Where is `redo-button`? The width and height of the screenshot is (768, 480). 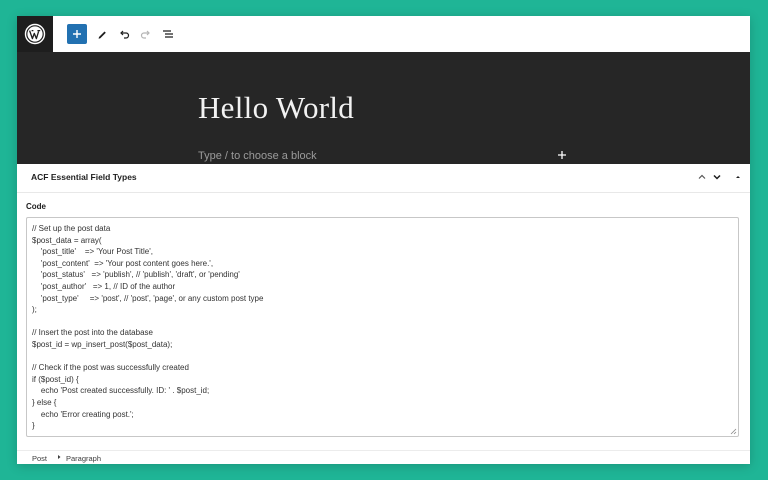 redo-button is located at coordinates (146, 34).